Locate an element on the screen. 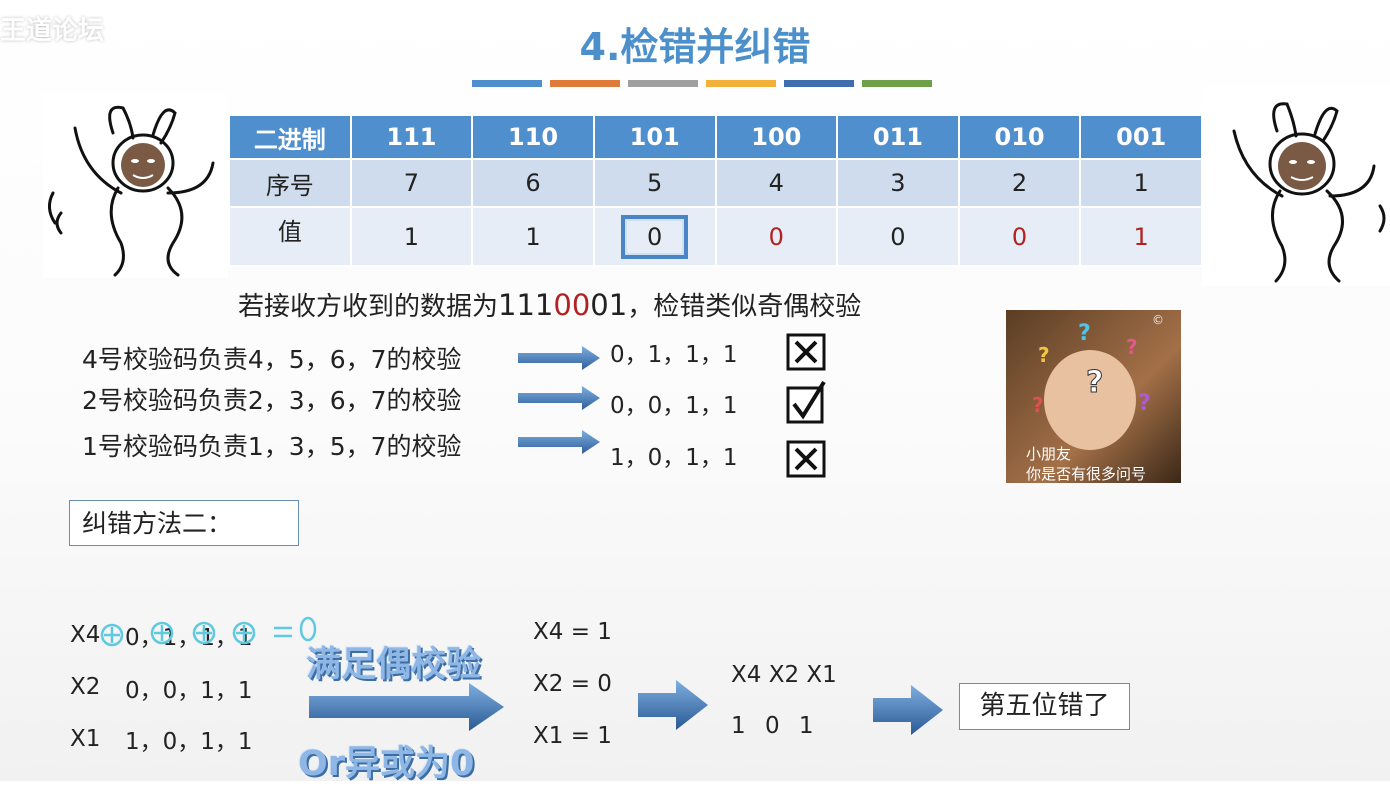 The image size is (1390, 786). kid-caption: 你是否有很多问号 is located at coordinates (1086, 474).